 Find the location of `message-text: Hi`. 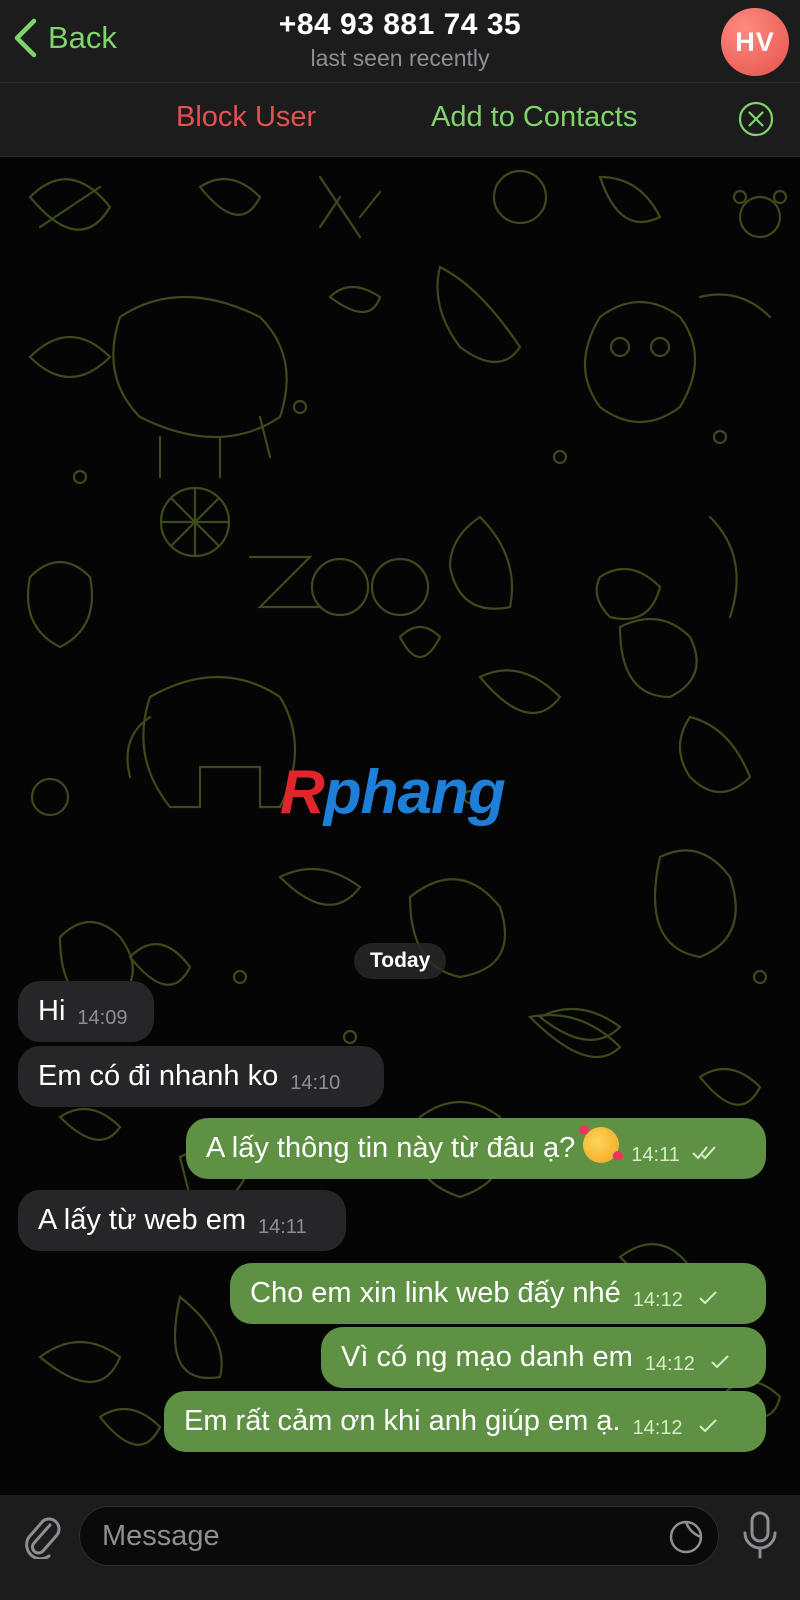

message-text: Hi is located at coordinates (52, 1011).